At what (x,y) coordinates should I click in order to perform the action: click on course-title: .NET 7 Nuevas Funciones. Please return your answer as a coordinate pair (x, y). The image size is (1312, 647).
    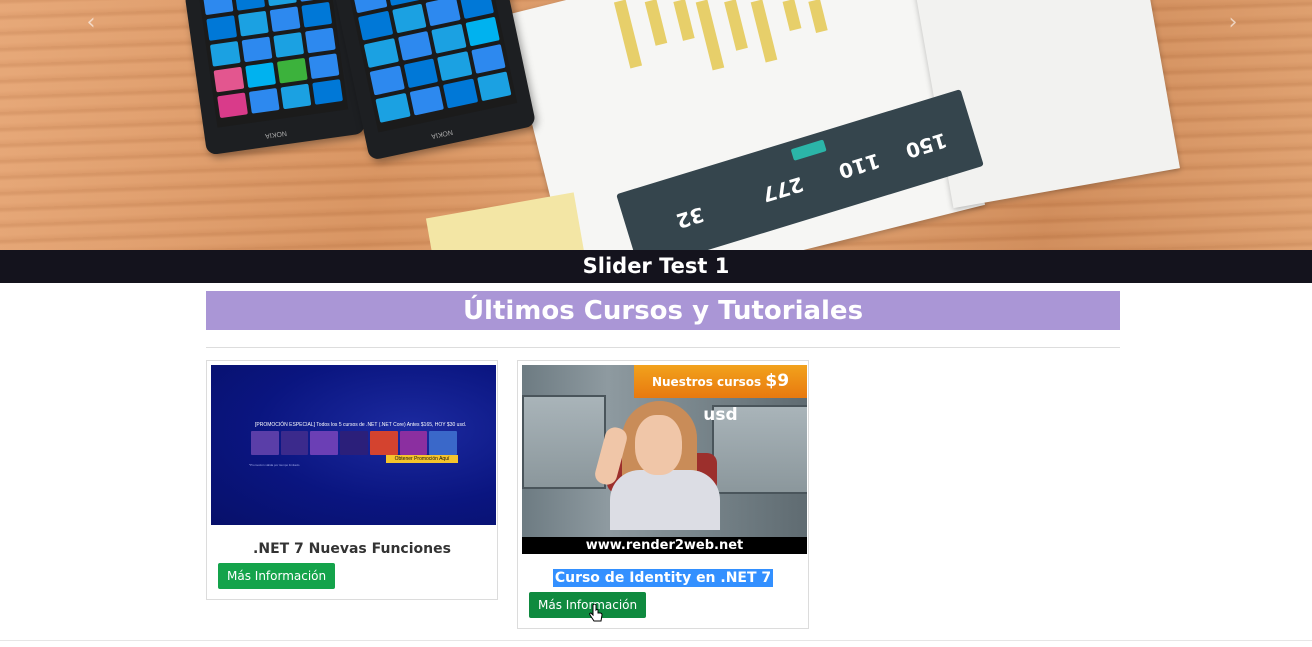
    Looking at the image, I should click on (352, 549).